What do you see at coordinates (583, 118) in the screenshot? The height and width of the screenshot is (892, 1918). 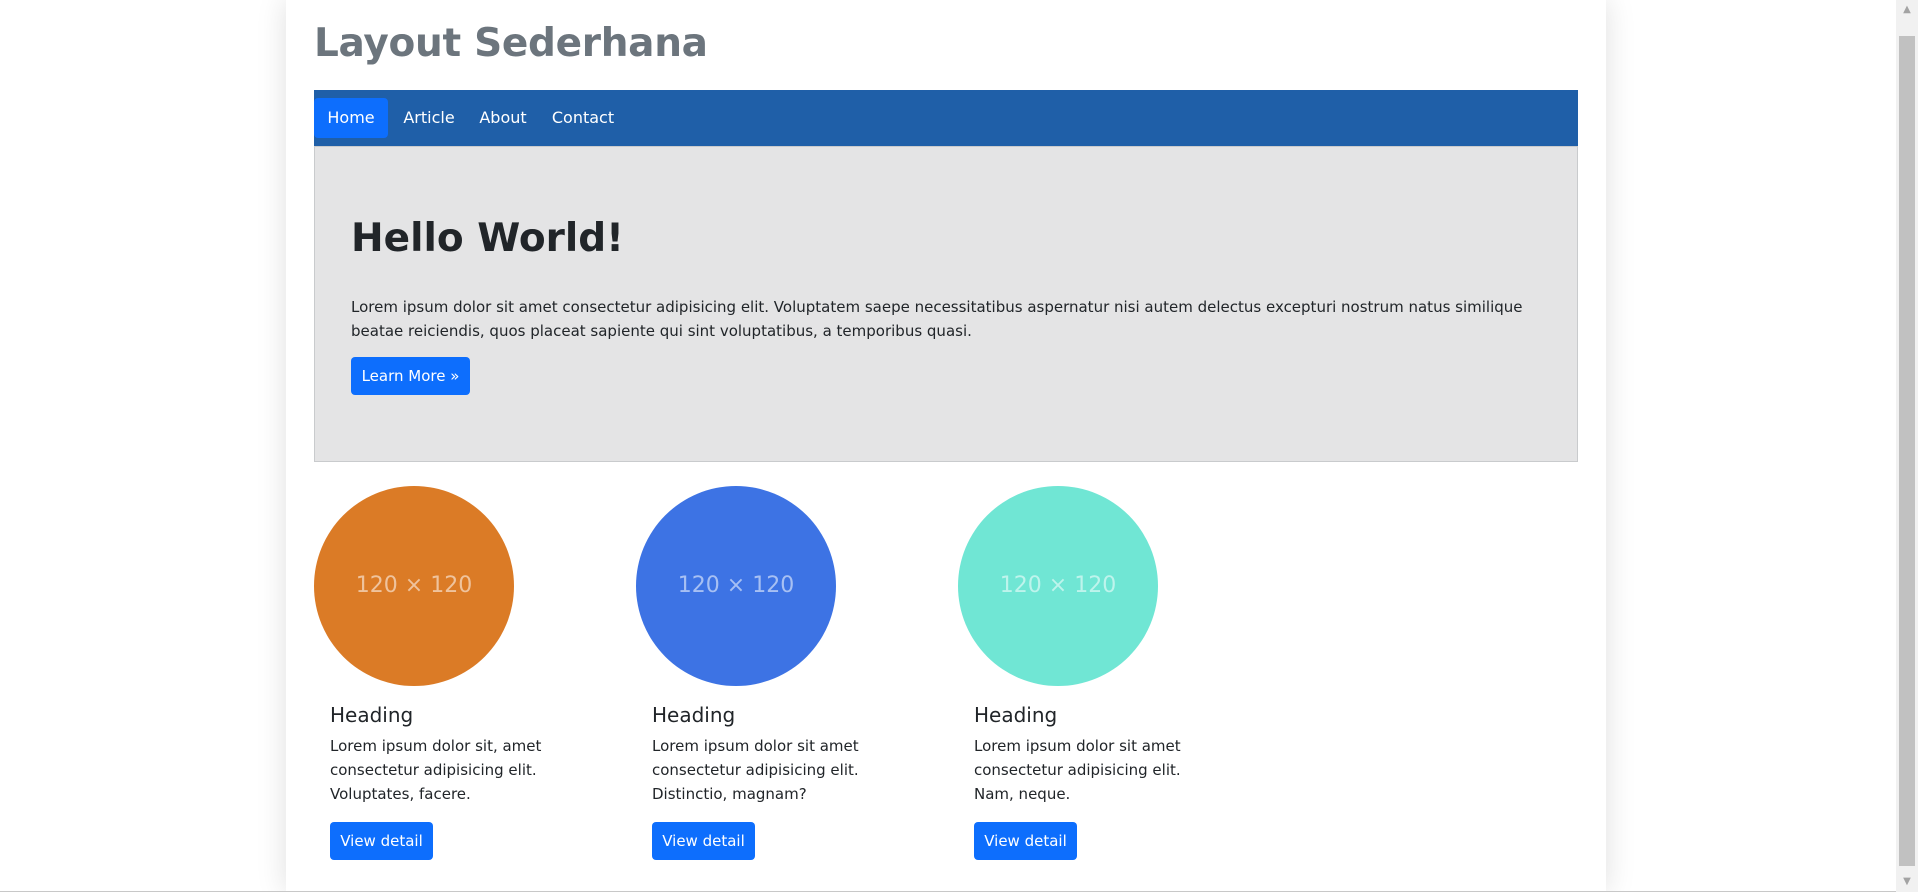 I see `nav-item-contact: Contact` at bounding box center [583, 118].